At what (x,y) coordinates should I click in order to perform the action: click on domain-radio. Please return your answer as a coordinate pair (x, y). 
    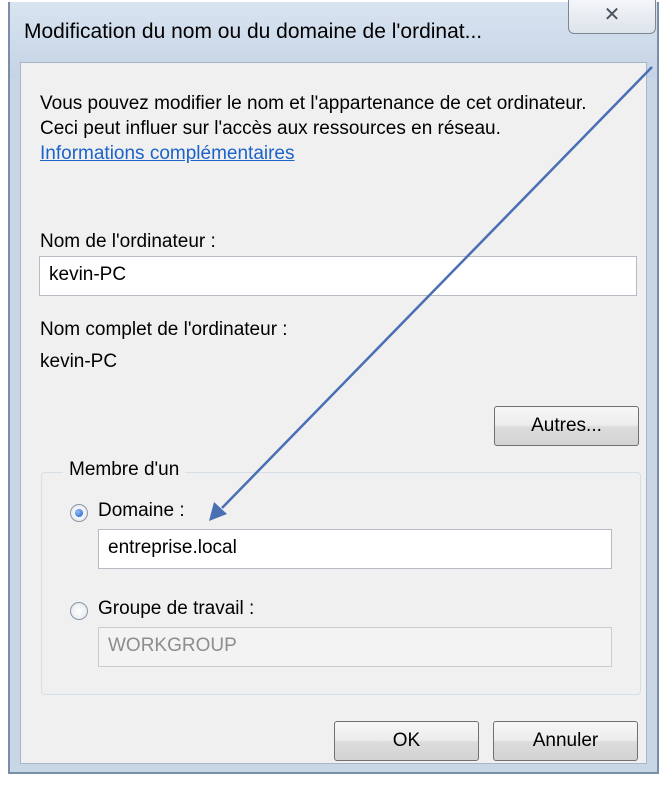
    Looking at the image, I should click on (79, 513).